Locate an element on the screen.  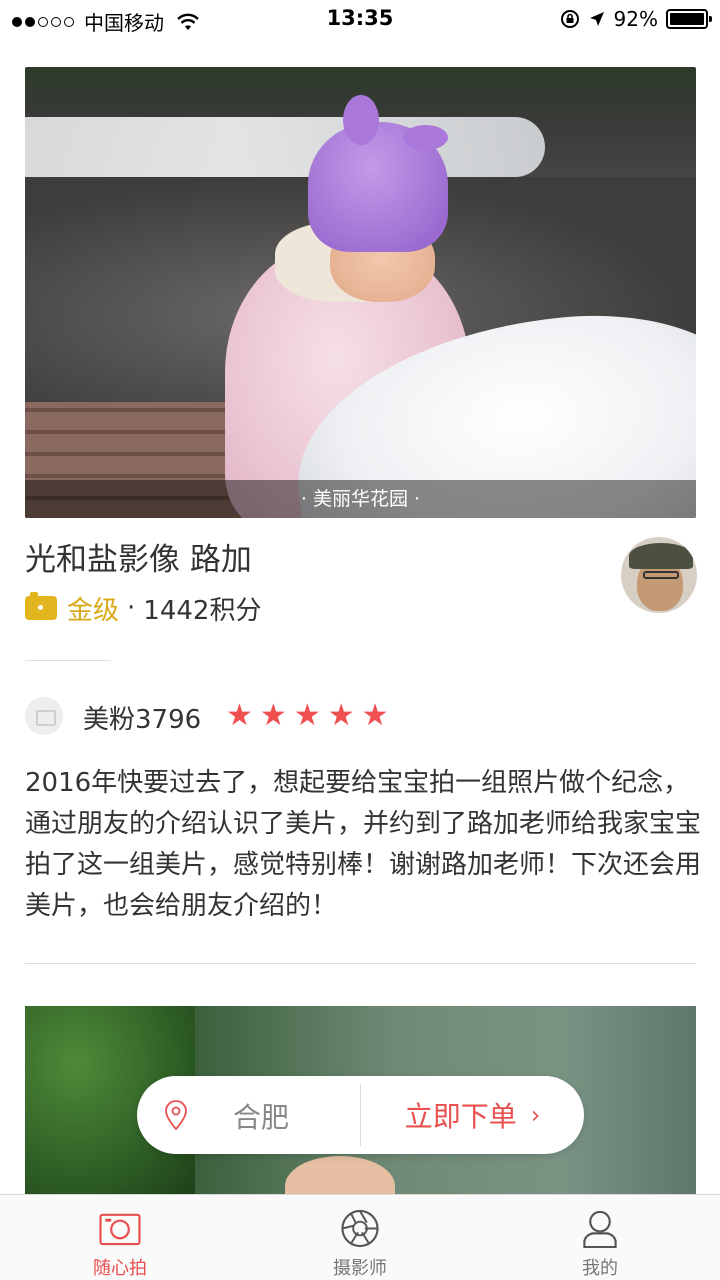
location-arrow-icon is located at coordinates (596, 19).